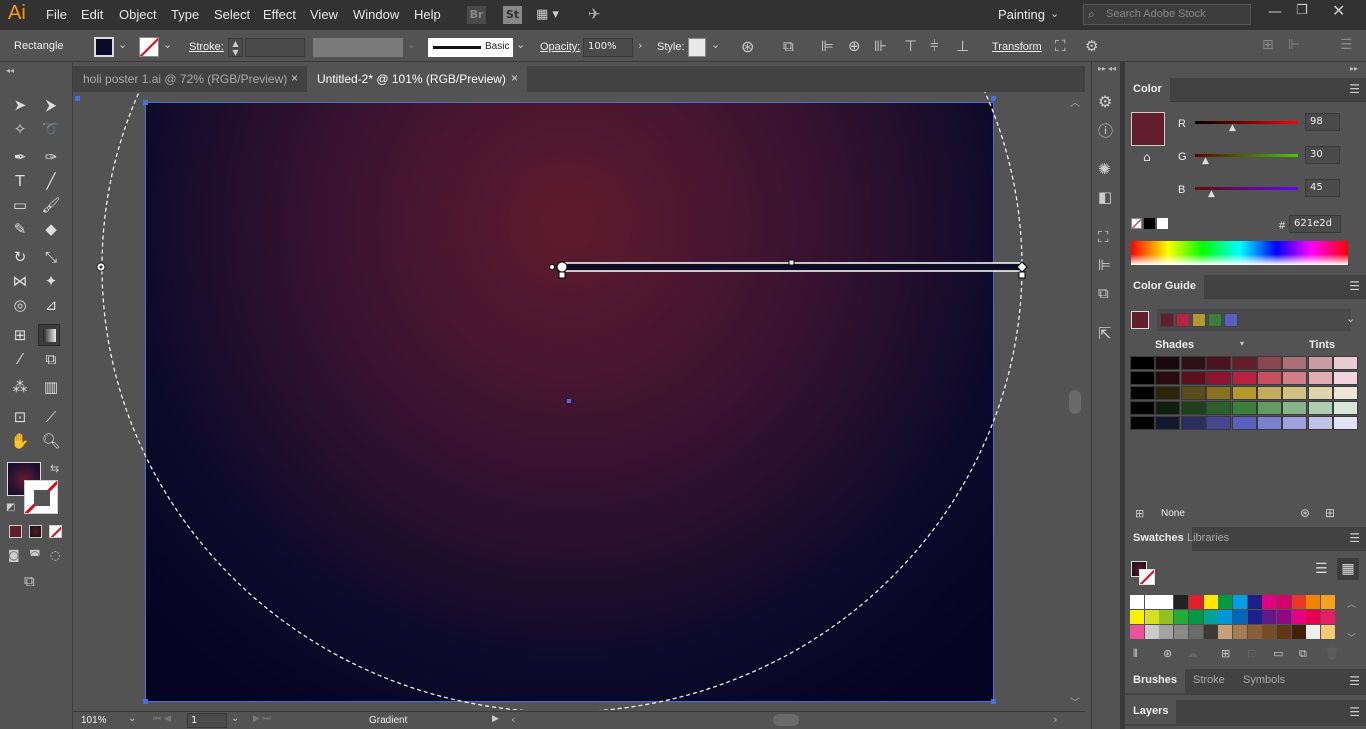  What do you see at coordinates (149, 47) in the screenshot?
I see `stroke-none-swatch` at bounding box center [149, 47].